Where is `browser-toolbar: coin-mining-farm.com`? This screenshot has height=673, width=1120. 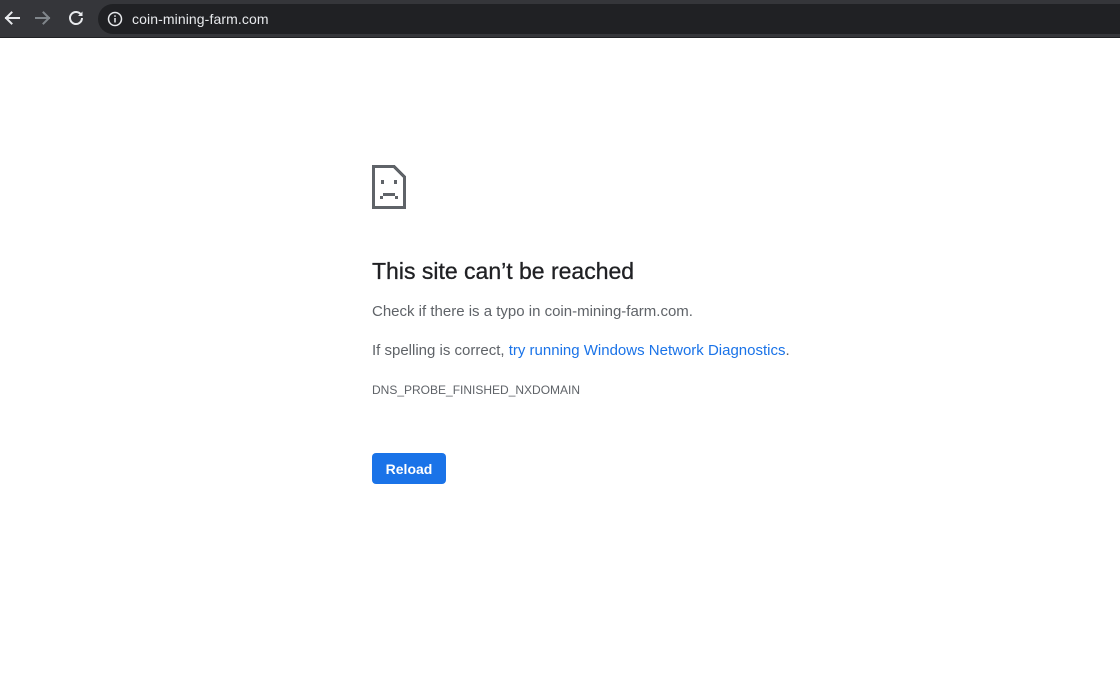
browser-toolbar: coin-mining-farm.com is located at coordinates (560, 19).